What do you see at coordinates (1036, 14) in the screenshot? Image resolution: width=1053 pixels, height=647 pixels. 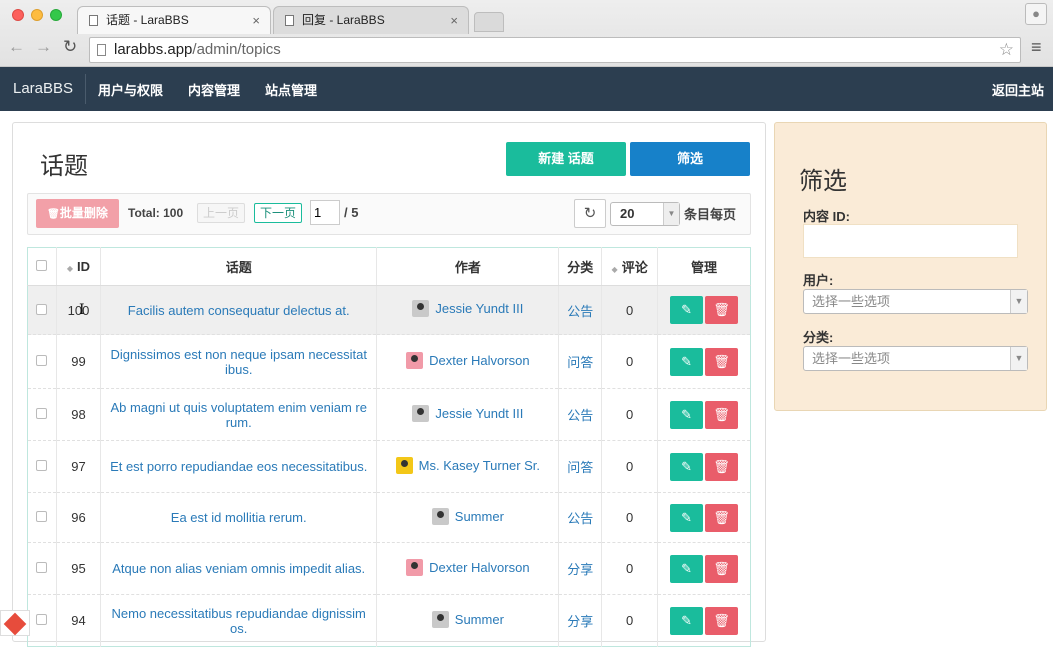 I see `profile-button: ●` at bounding box center [1036, 14].